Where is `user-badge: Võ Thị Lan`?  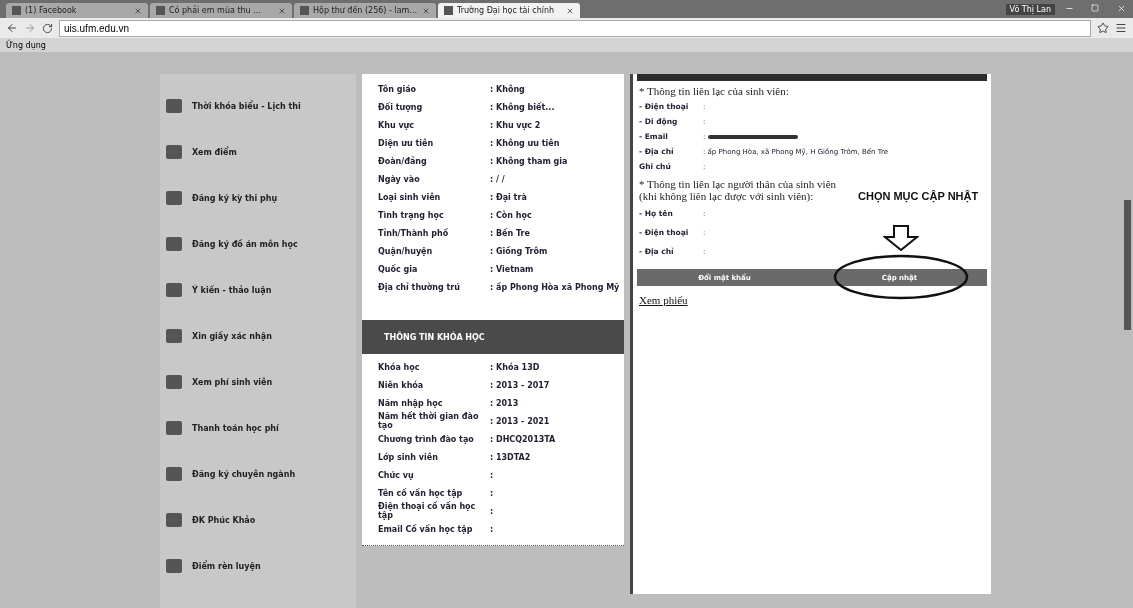
user-badge: Võ Thị Lan is located at coordinates (1030, 9).